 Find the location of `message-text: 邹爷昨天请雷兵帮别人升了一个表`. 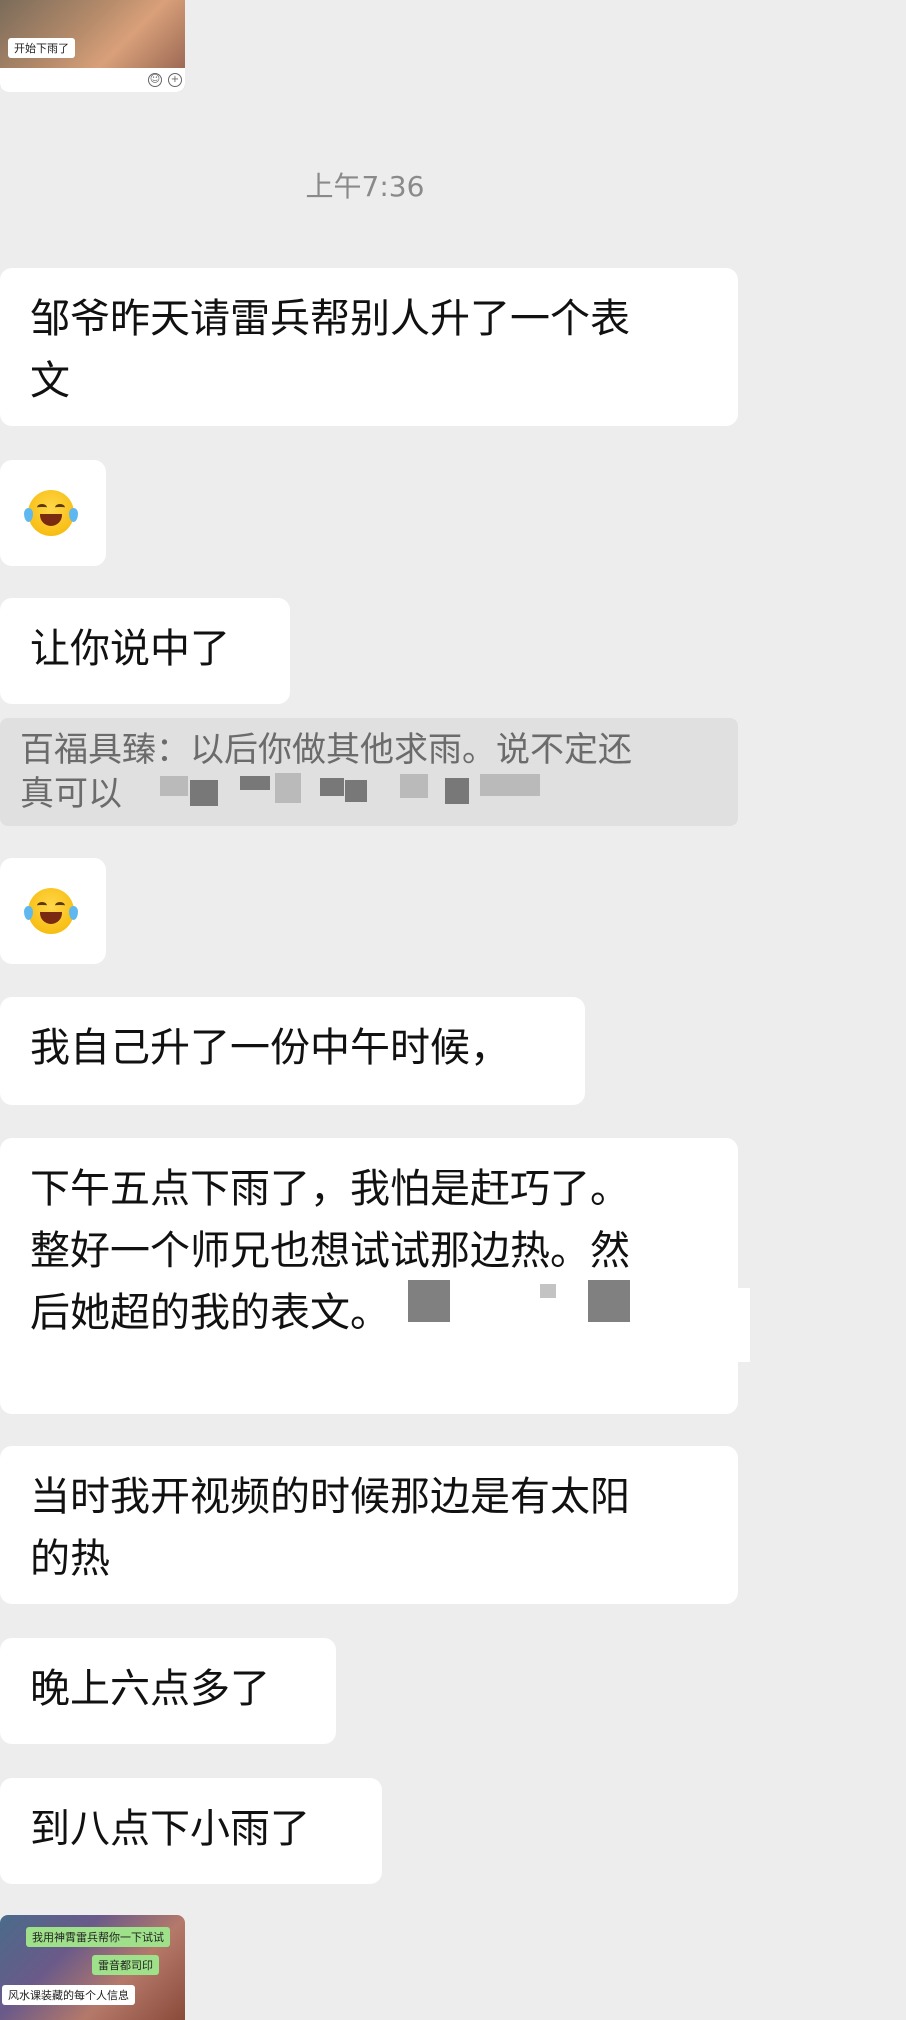

message-text: 邹爷昨天请雷兵帮别人升了一个表 is located at coordinates (330, 319).